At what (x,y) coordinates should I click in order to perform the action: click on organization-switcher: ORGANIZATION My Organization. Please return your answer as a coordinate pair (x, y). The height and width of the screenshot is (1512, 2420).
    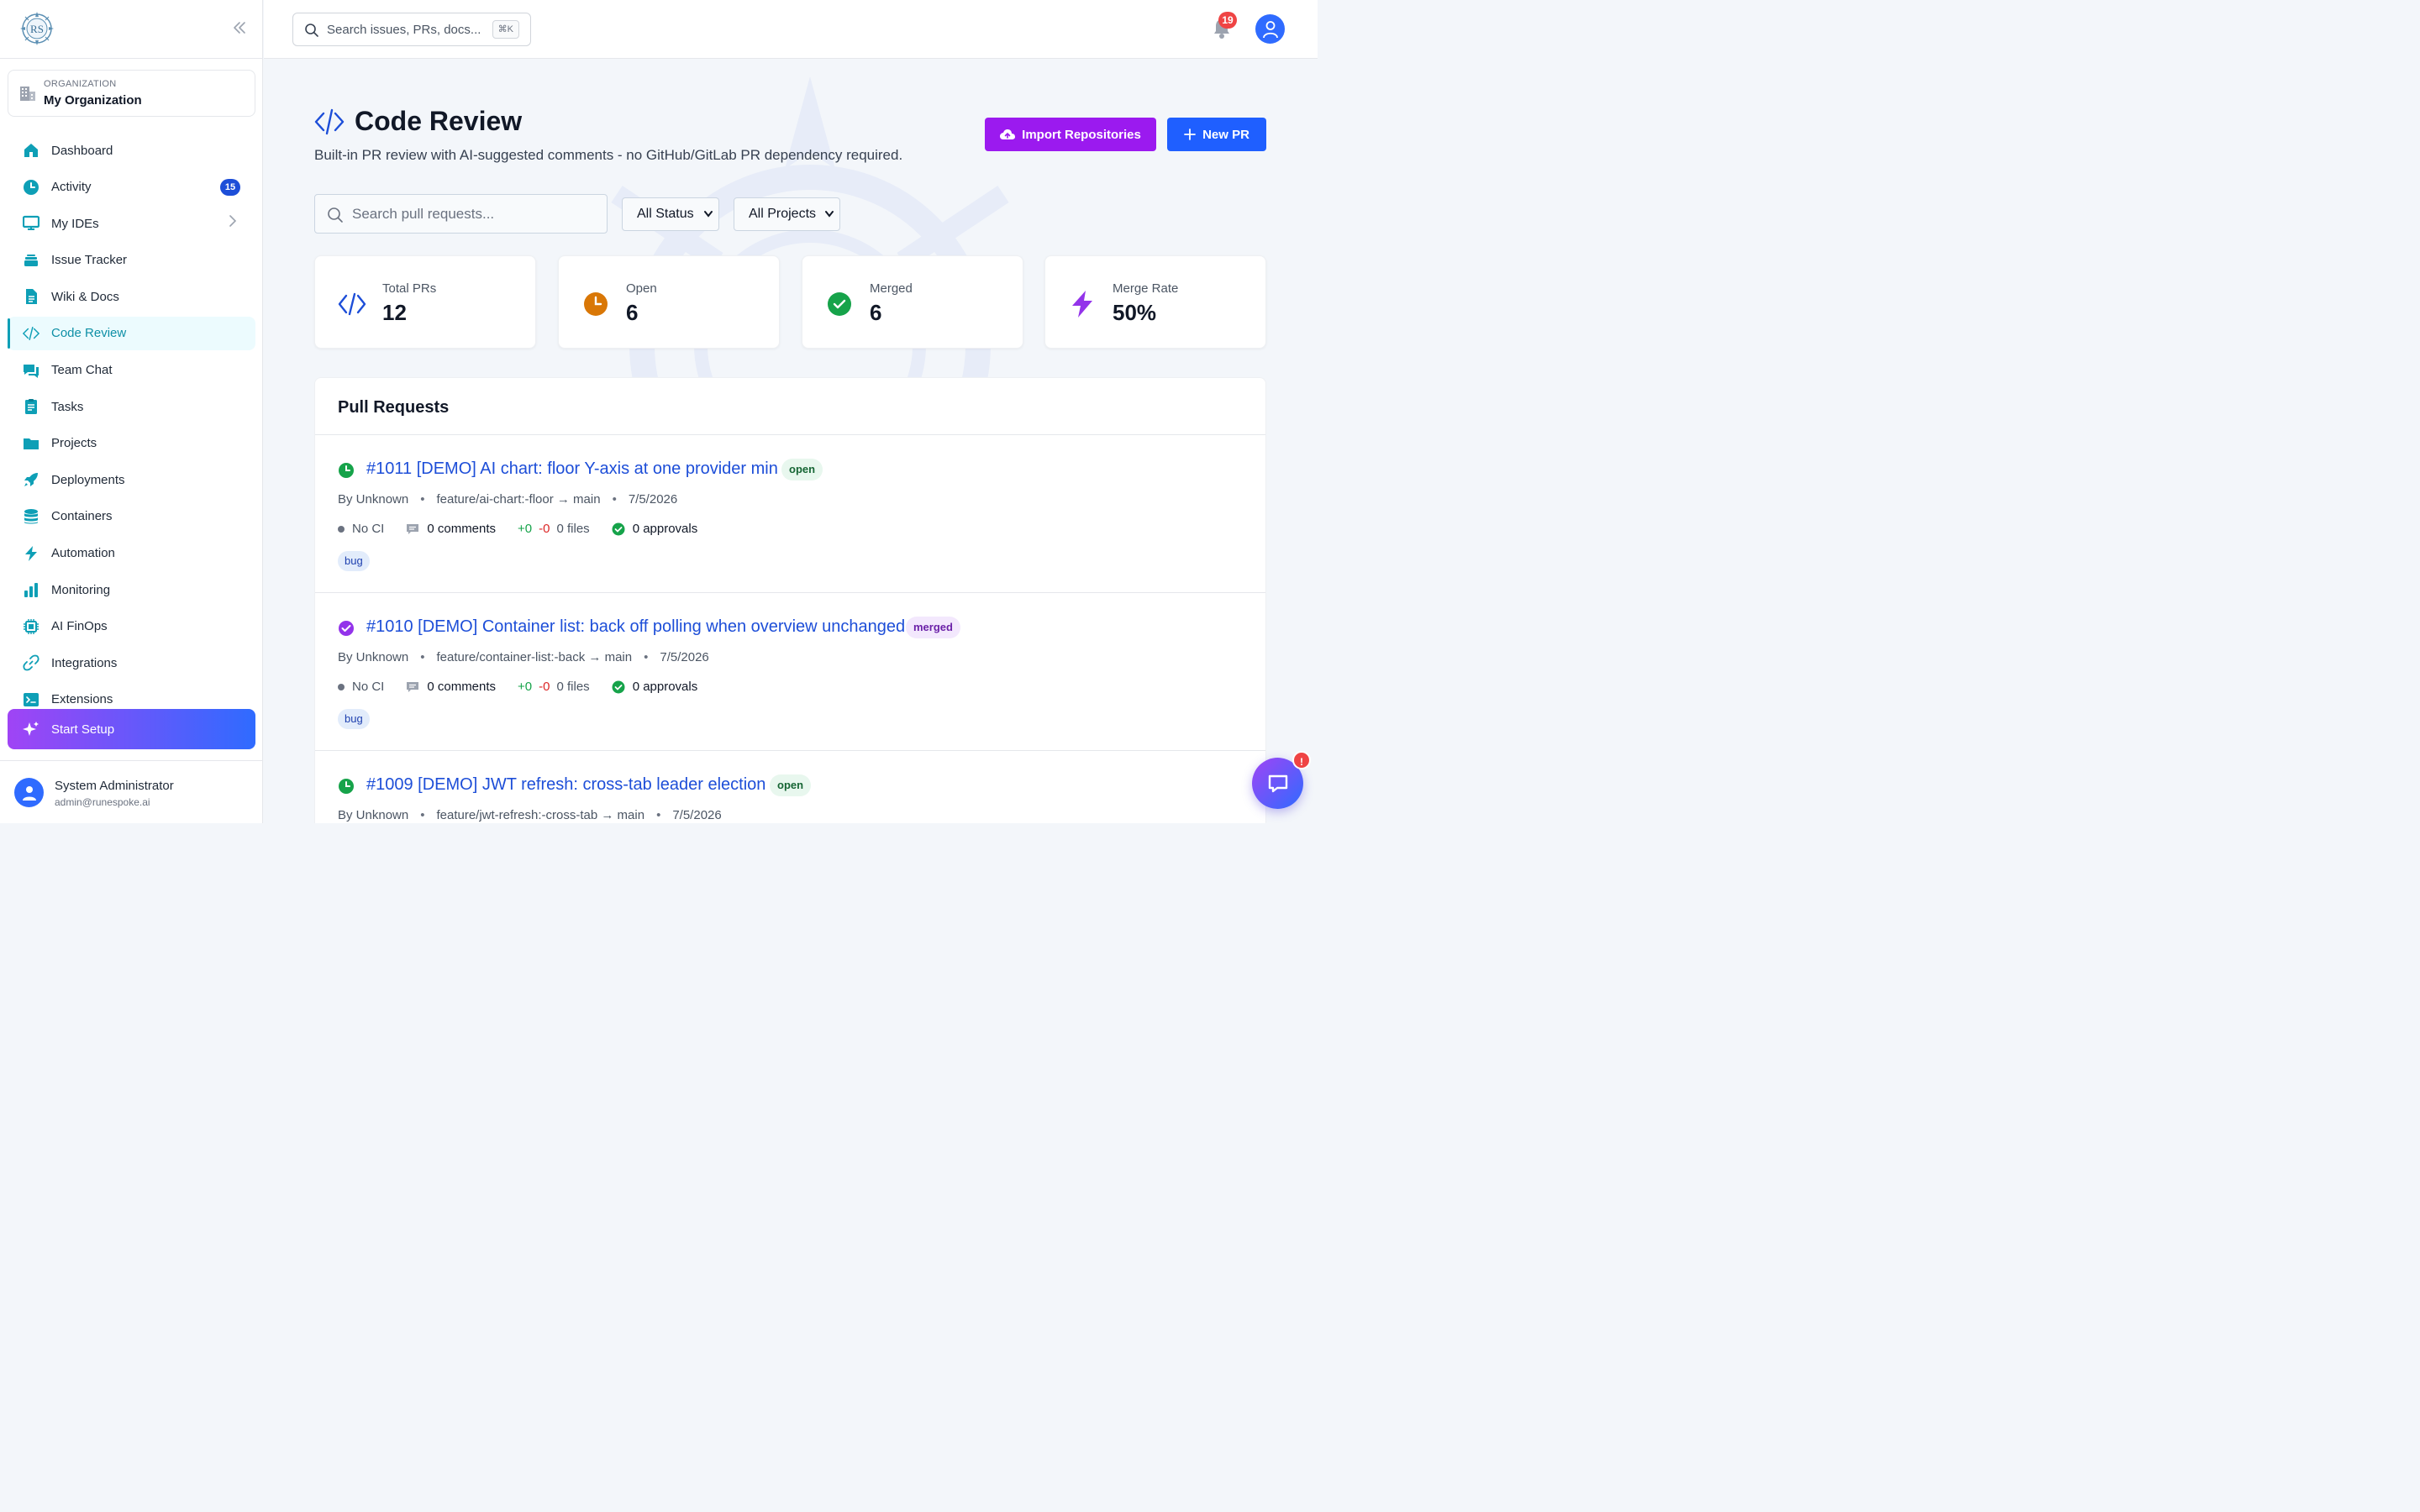
    Looking at the image, I should click on (131, 93).